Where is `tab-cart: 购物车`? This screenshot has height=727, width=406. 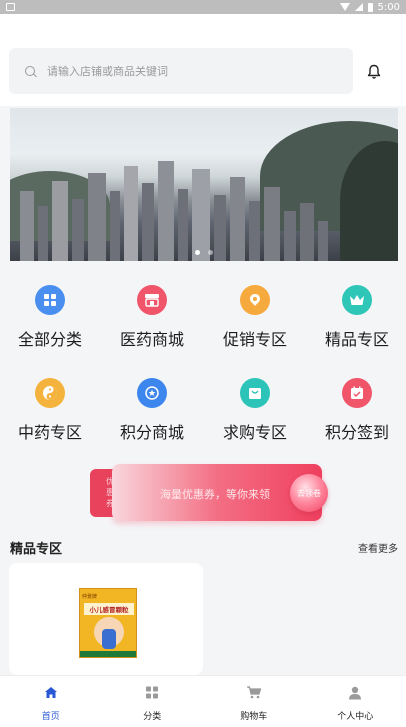
tab-cart: 购物车 is located at coordinates (254, 701).